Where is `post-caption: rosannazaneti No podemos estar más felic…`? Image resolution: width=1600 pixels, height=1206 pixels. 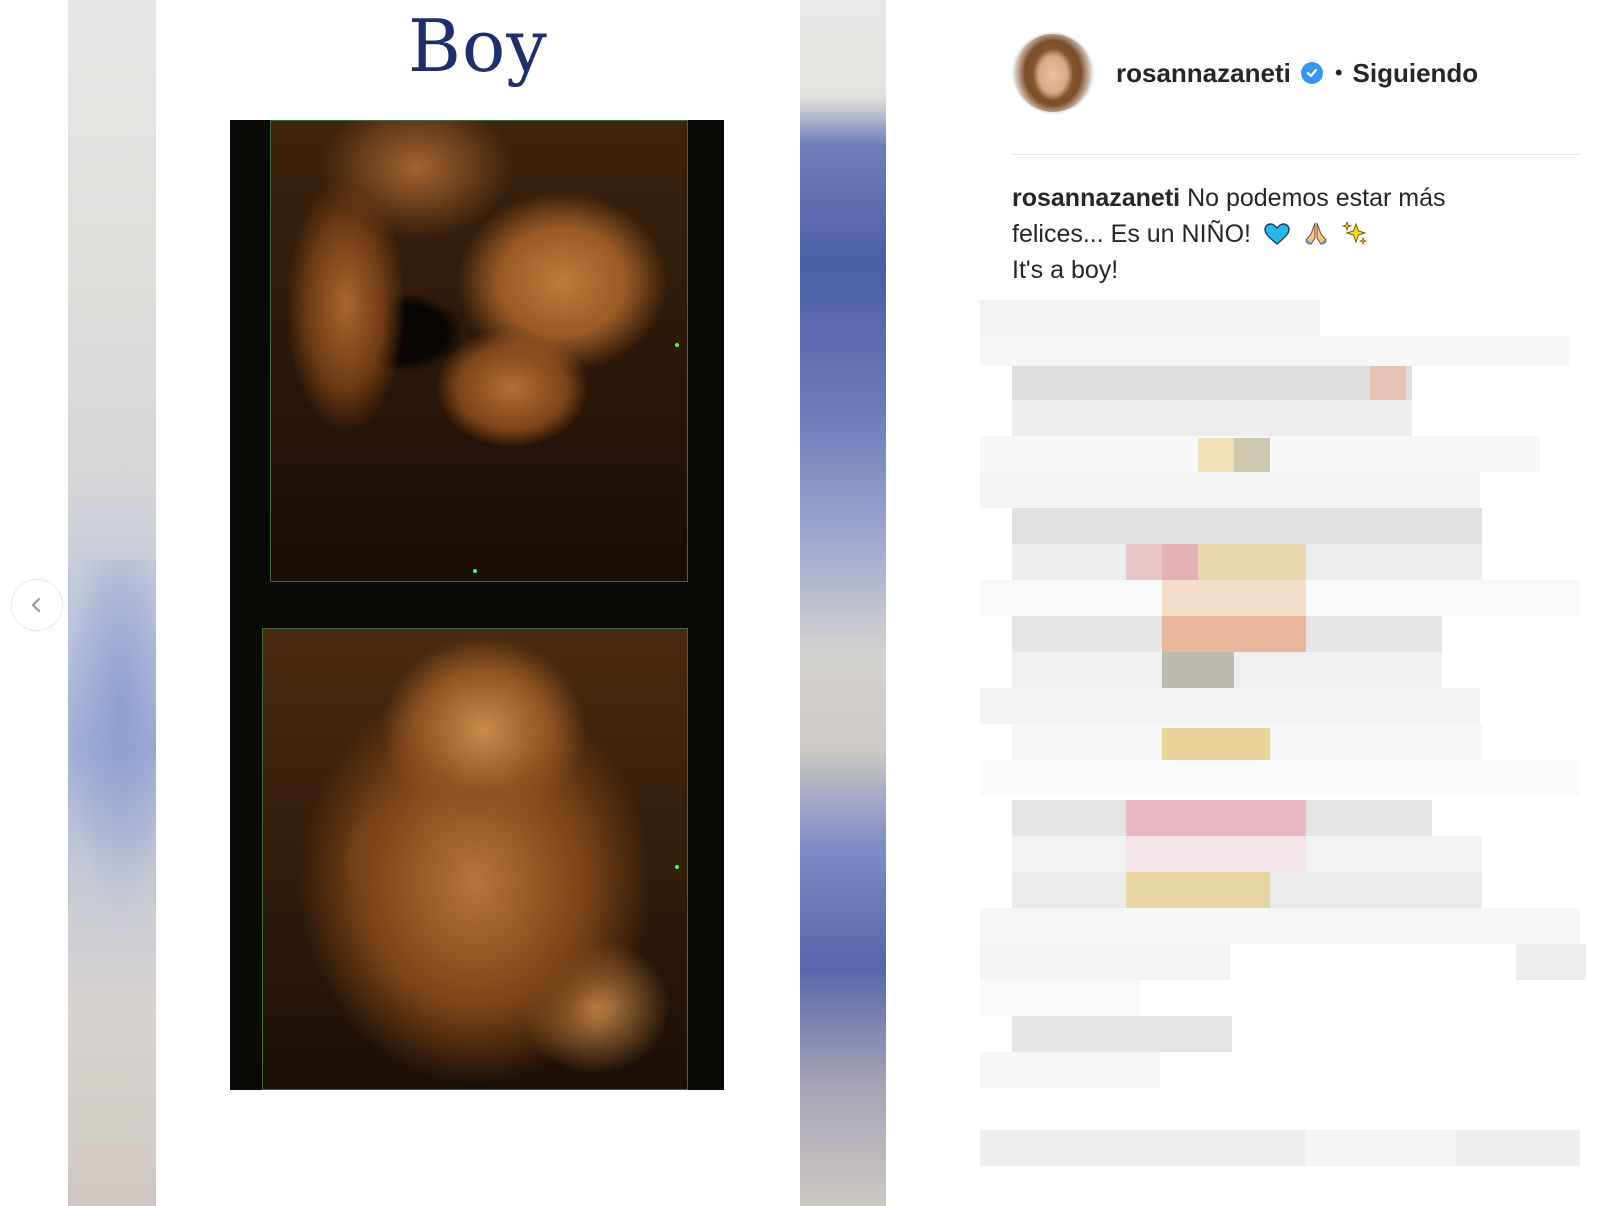
post-caption: rosannazaneti No podemos estar más felic… is located at coordinates (1272, 234).